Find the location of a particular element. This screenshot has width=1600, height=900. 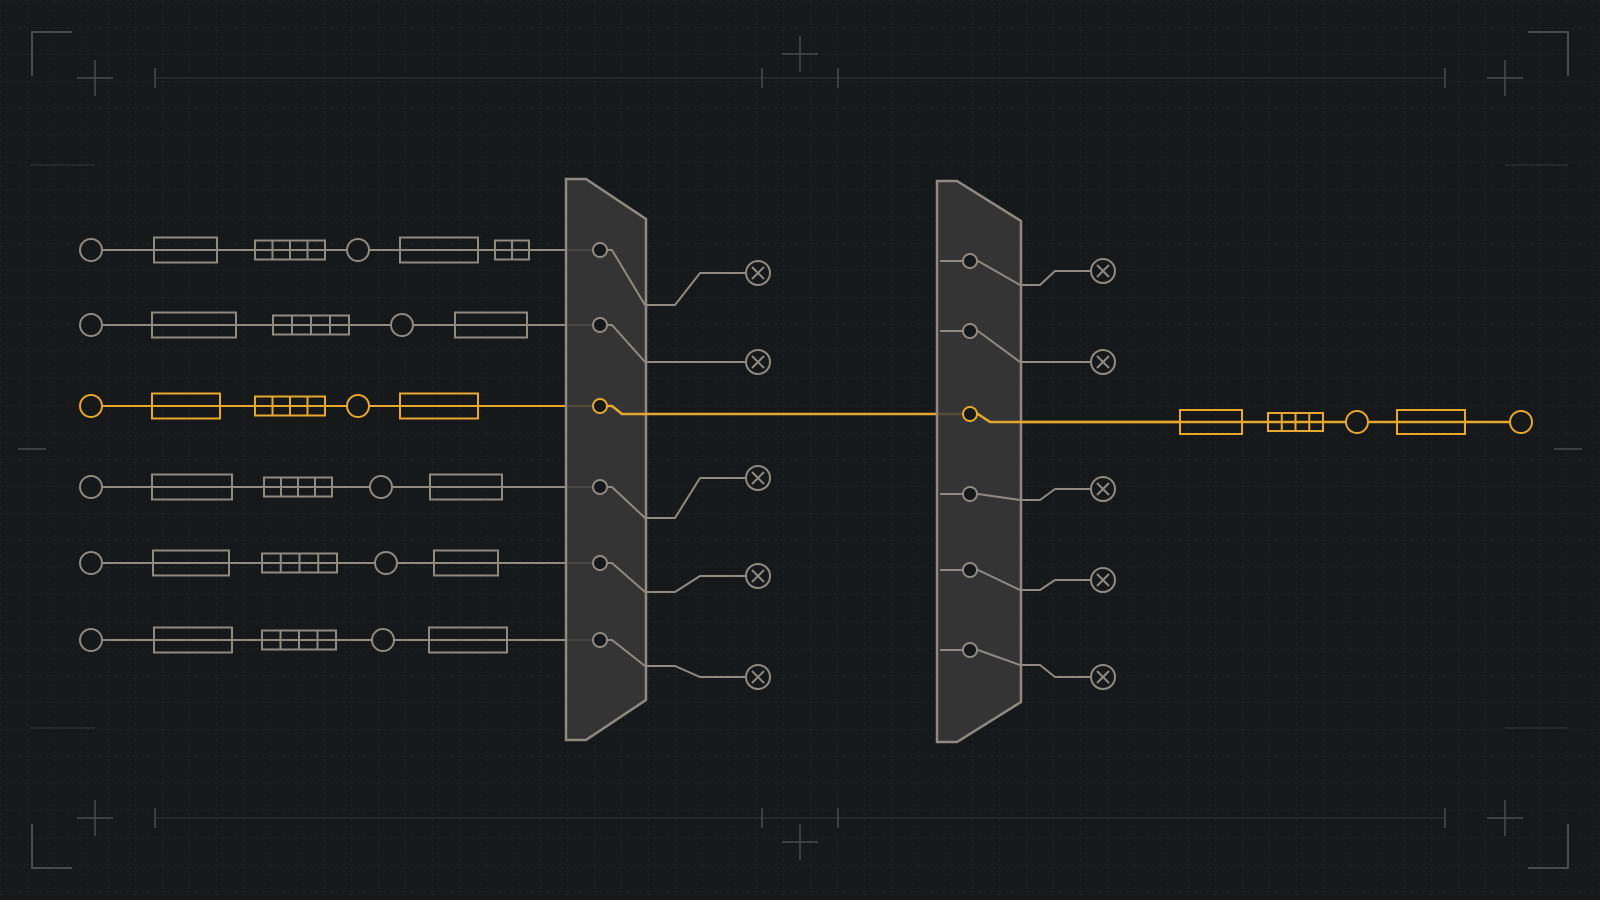

output-endpoint is located at coordinates (1521, 422).